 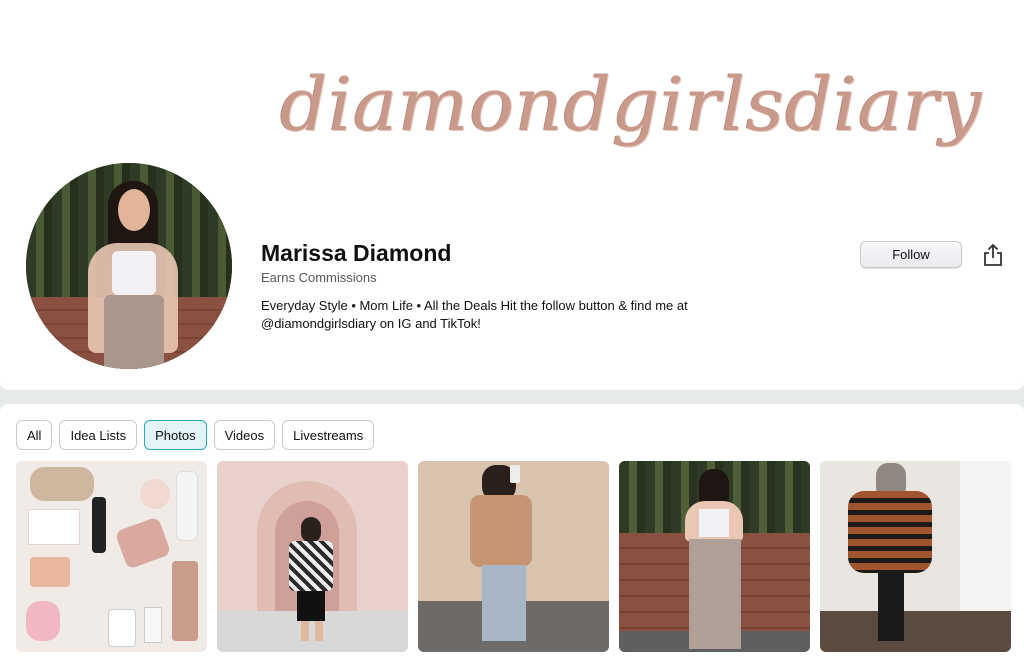 What do you see at coordinates (319, 277) in the screenshot?
I see `earns-commissions-label: Earns Commissions` at bounding box center [319, 277].